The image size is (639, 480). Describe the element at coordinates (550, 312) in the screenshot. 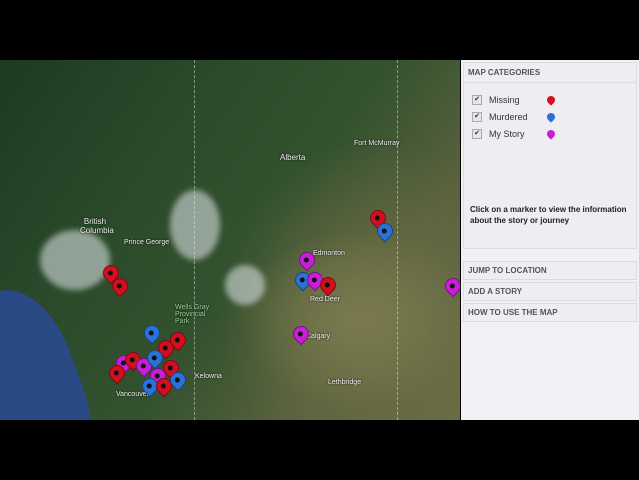

I see `how-to-use-button: HOW TO USE THE MAP` at that location.